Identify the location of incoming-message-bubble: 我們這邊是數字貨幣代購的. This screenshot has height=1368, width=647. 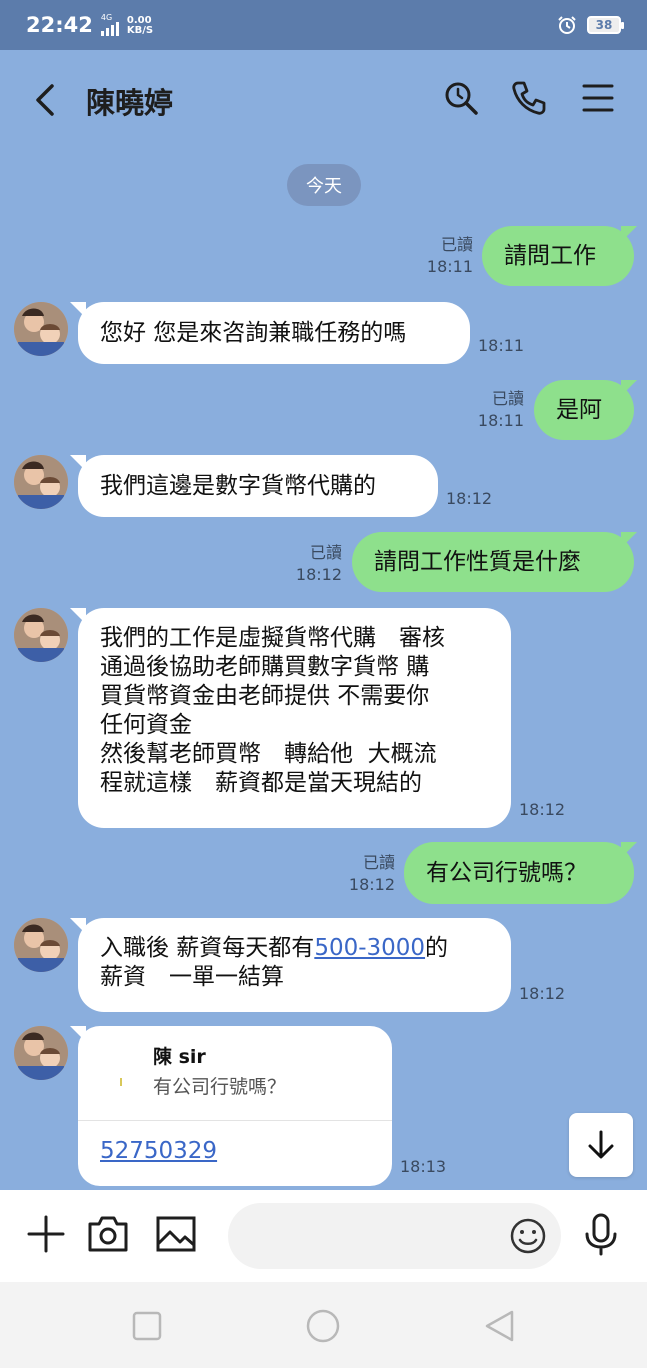
(258, 486).